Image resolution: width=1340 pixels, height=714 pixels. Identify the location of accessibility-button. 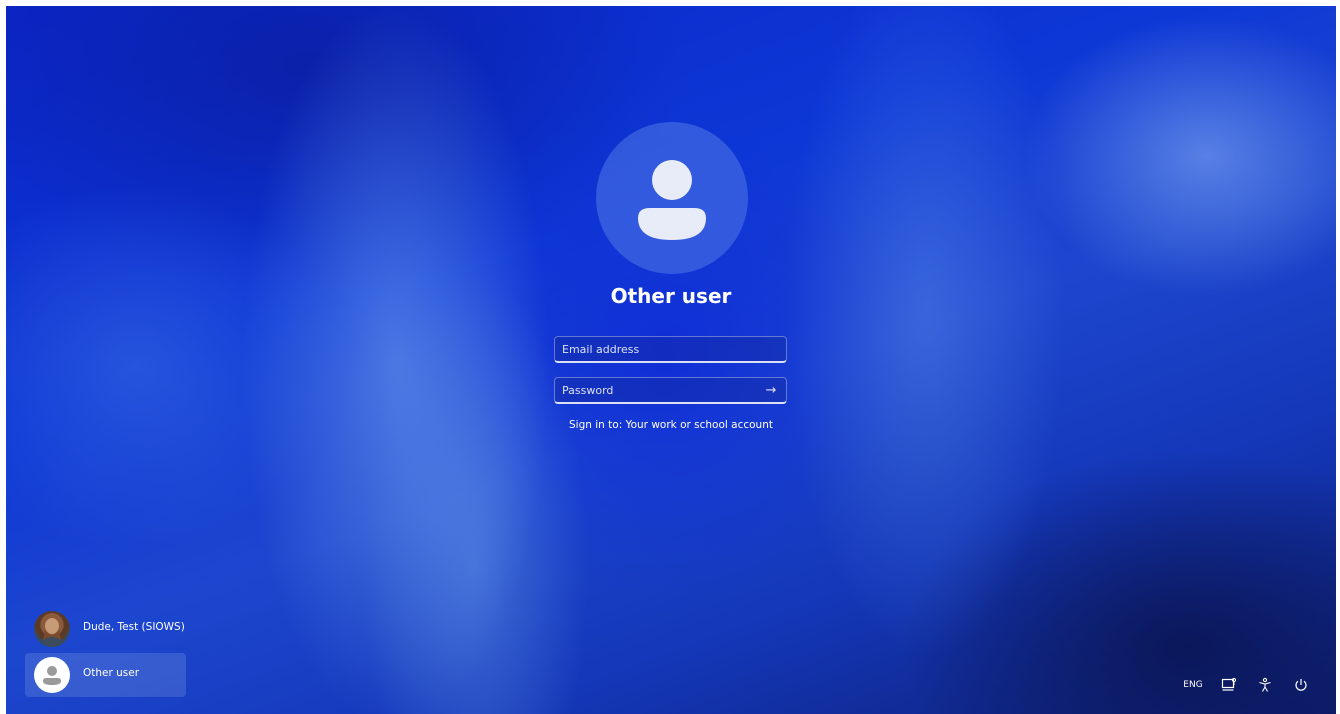
(1265, 685).